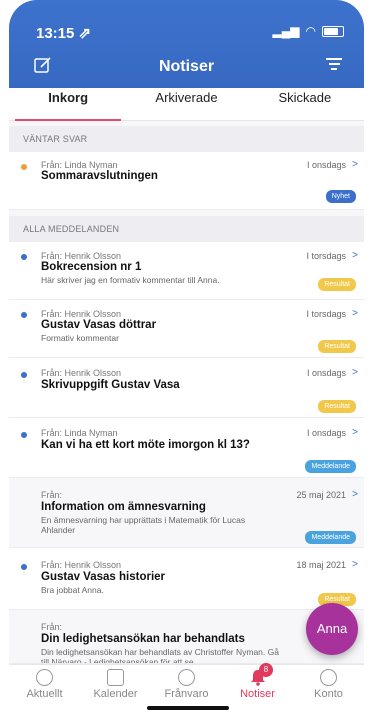 Image resolution: width=373 pixels, height=715 pixels. What do you see at coordinates (333, 31) in the screenshot?
I see `battery-icon` at bounding box center [333, 31].